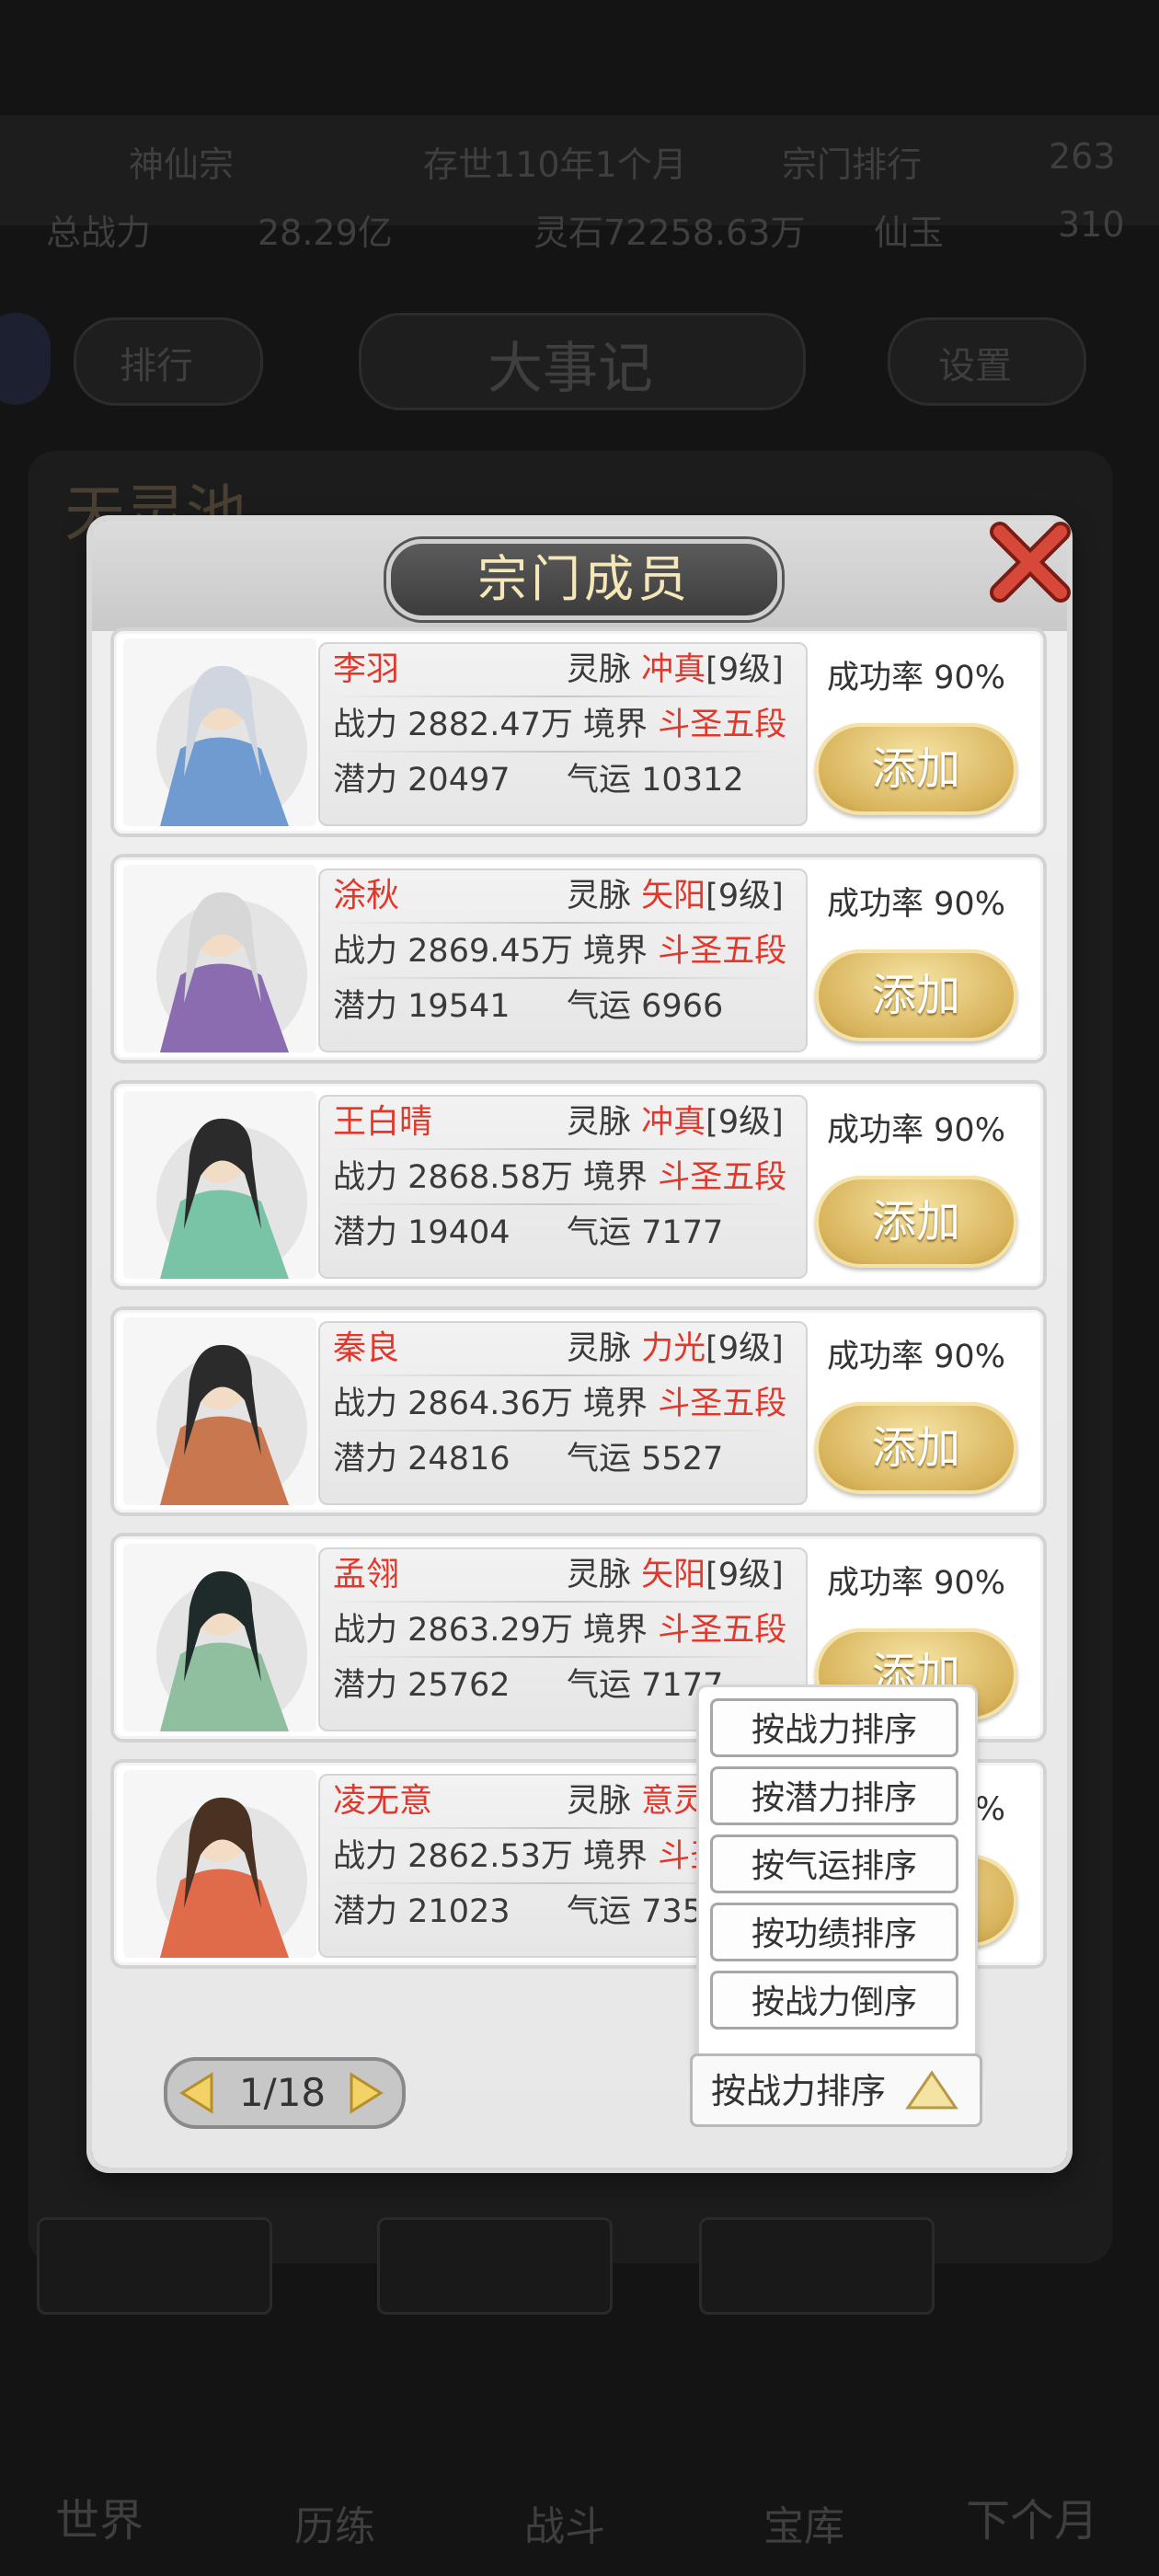  Describe the element at coordinates (490, 1630) in the screenshot. I see `power-value: 2863.29万` at that location.